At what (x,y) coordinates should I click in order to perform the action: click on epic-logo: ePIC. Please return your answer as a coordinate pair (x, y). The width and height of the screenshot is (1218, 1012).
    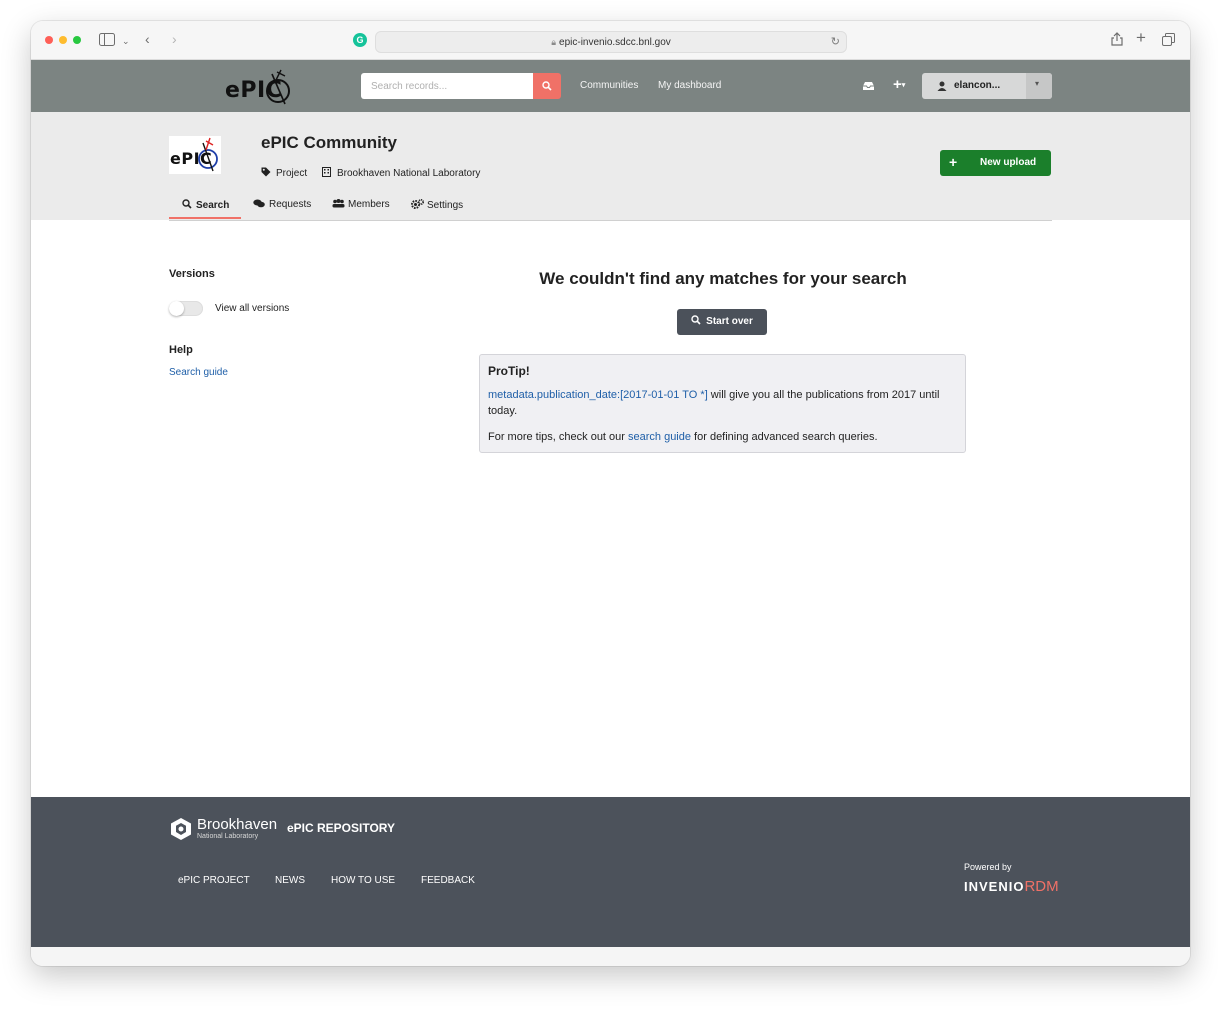
    Looking at the image, I should click on (260, 87).